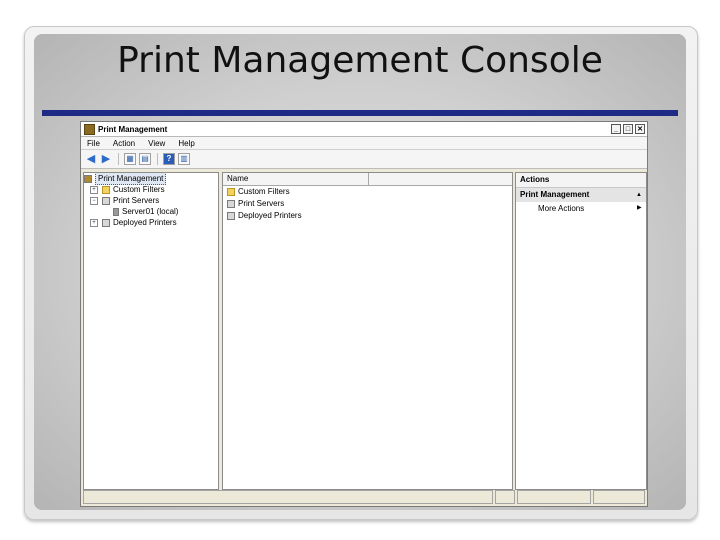 Image resolution: width=720 pixels, height=540 pixels. Describe the element at coordinates (116, 211) in the screenshot. I see `server-icon` at that location.